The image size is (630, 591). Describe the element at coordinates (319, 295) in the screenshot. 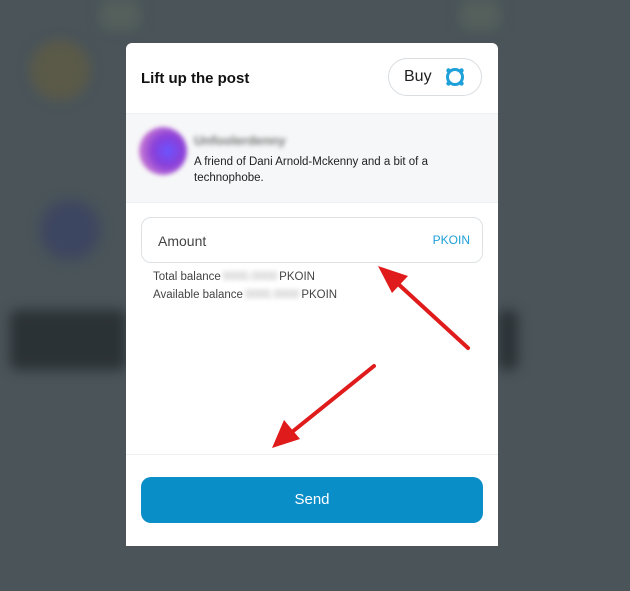

I see `available-balance-unit: PKOIN` at that location.